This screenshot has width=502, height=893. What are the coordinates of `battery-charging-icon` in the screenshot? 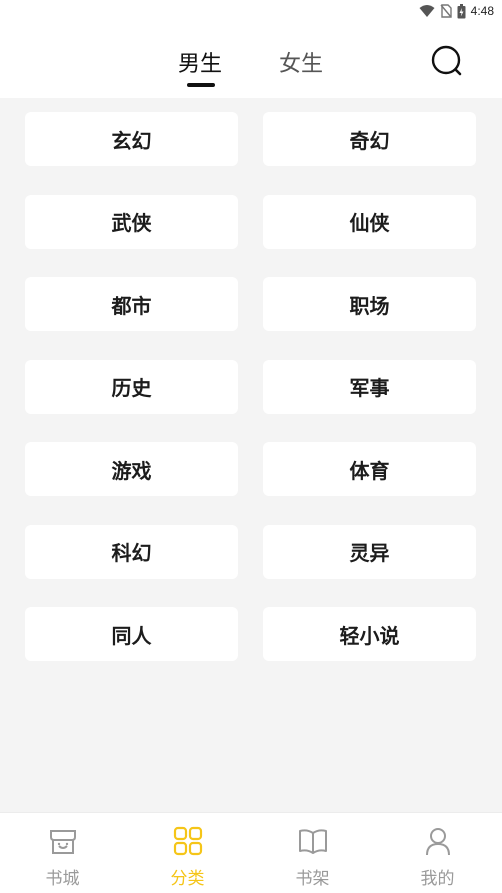 It's located at (461, 10).